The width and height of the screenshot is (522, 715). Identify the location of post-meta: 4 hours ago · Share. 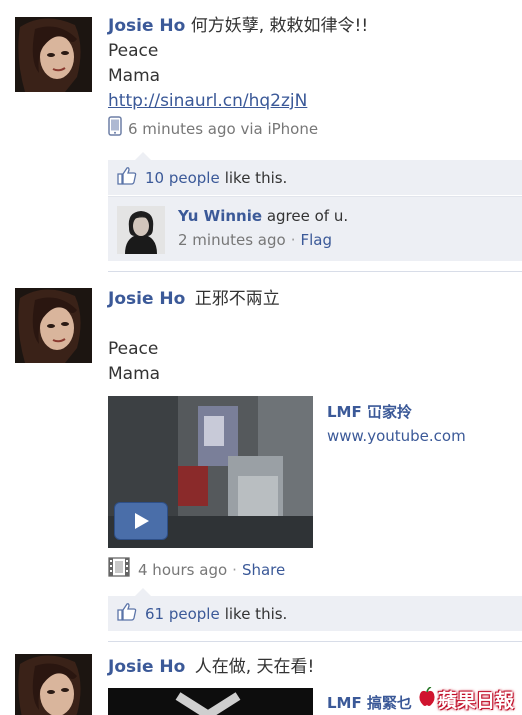
(196, 570).